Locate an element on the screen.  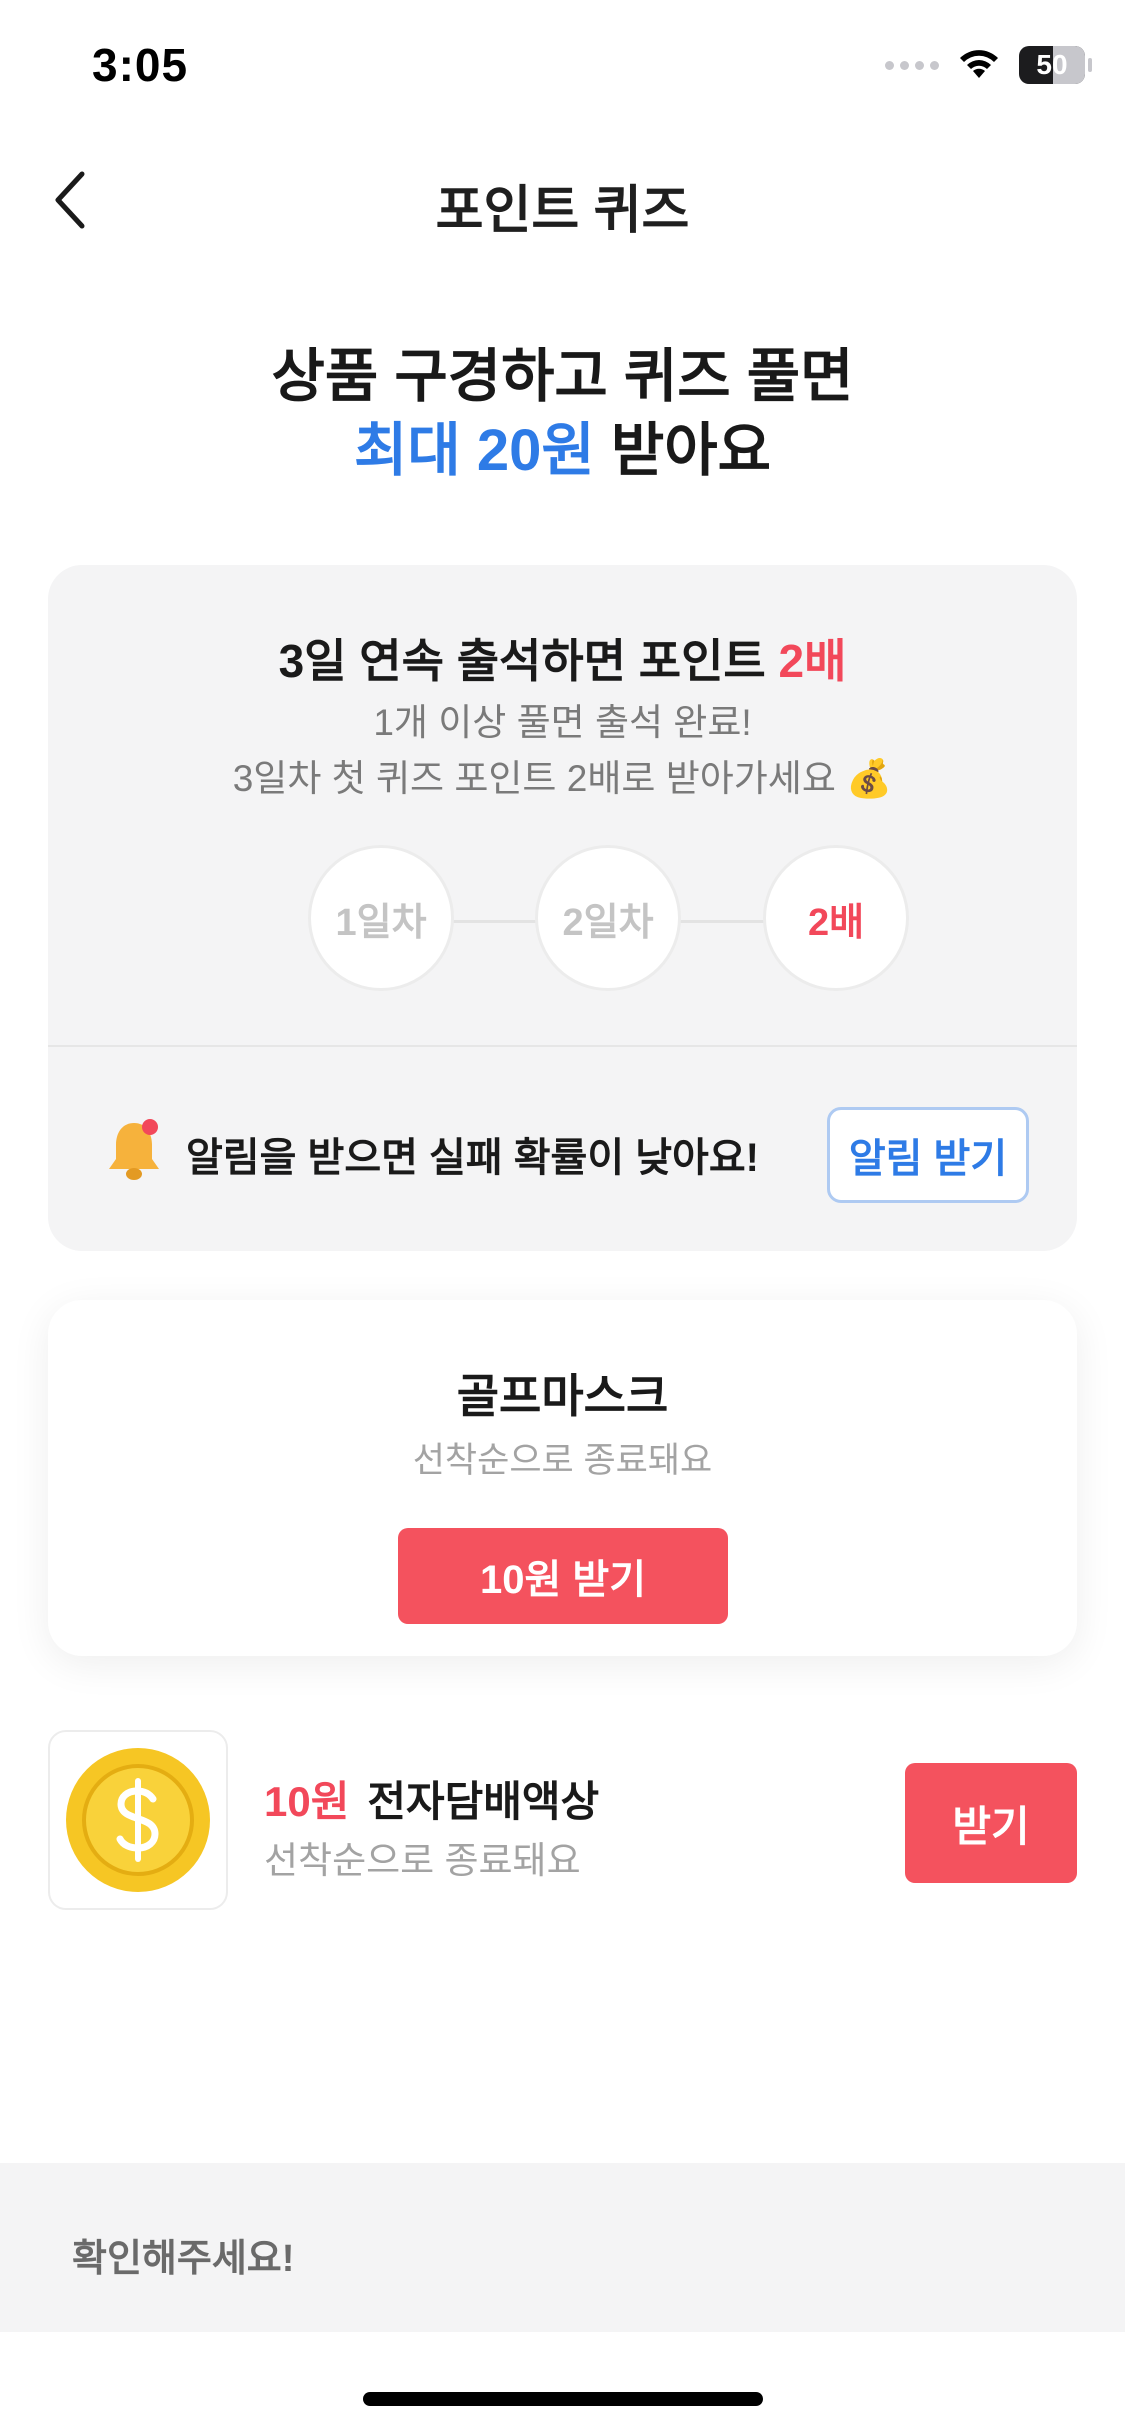
alarm-button: 알림 받기 is located at coordinates (928, 1155).